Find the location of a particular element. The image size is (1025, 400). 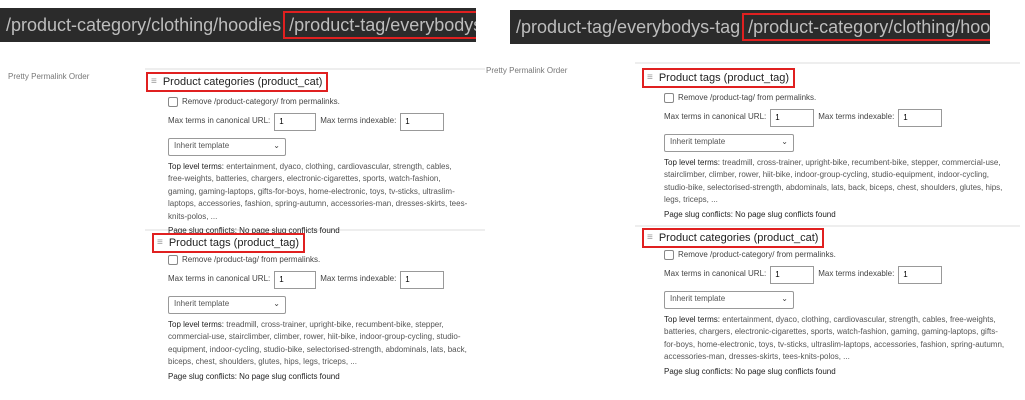

row-label-left: Pretty Permalink Order is located at coordinates (49, 76).